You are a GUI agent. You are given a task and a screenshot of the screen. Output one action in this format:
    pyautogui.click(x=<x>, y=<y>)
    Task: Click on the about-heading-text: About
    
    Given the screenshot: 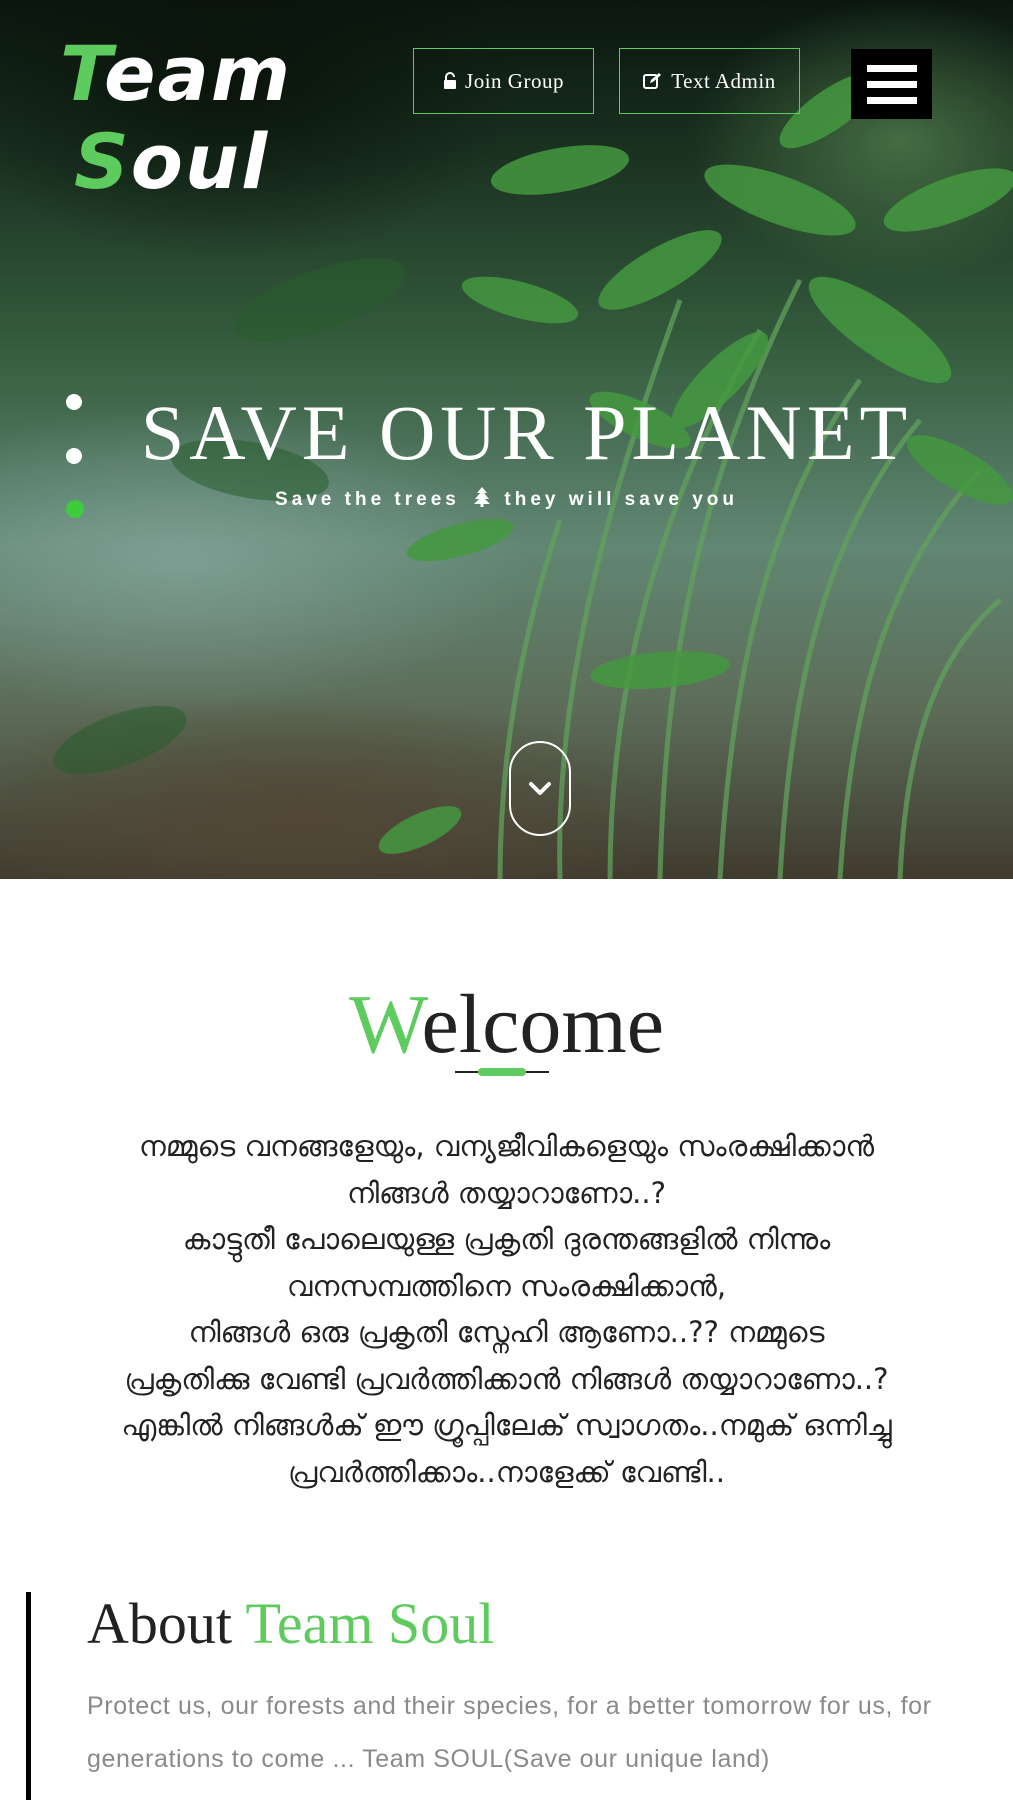 What is the action you would take?
    pyautogui.click(x=166, y=1623)
    